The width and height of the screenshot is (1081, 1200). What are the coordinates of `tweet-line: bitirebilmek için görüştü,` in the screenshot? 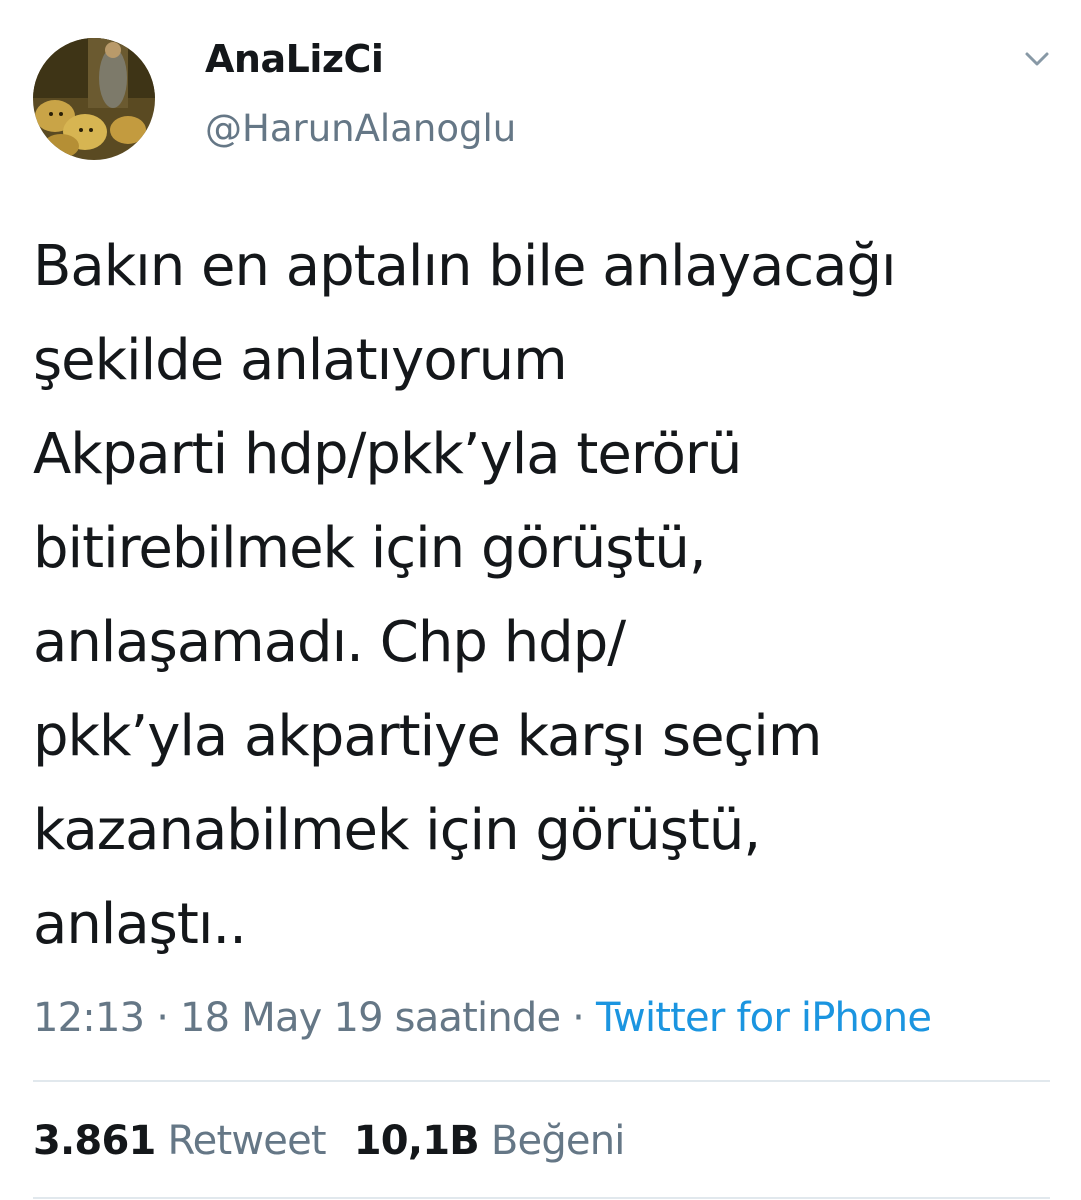 It's located at (370, 548).